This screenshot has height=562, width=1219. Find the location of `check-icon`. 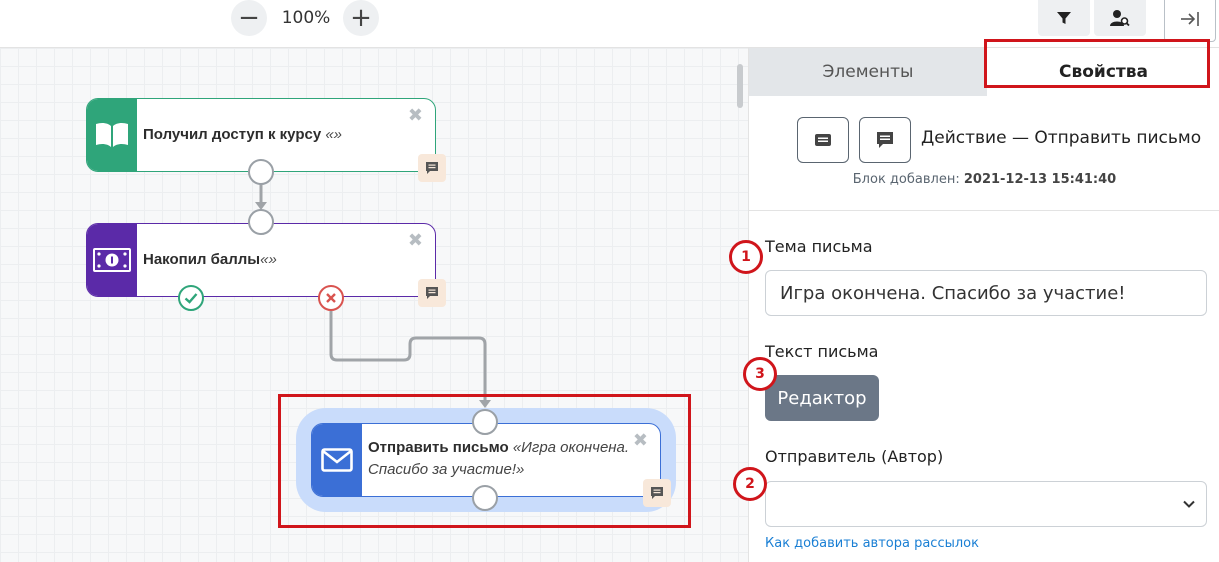

check-icon is located at coordinates (191, 298).